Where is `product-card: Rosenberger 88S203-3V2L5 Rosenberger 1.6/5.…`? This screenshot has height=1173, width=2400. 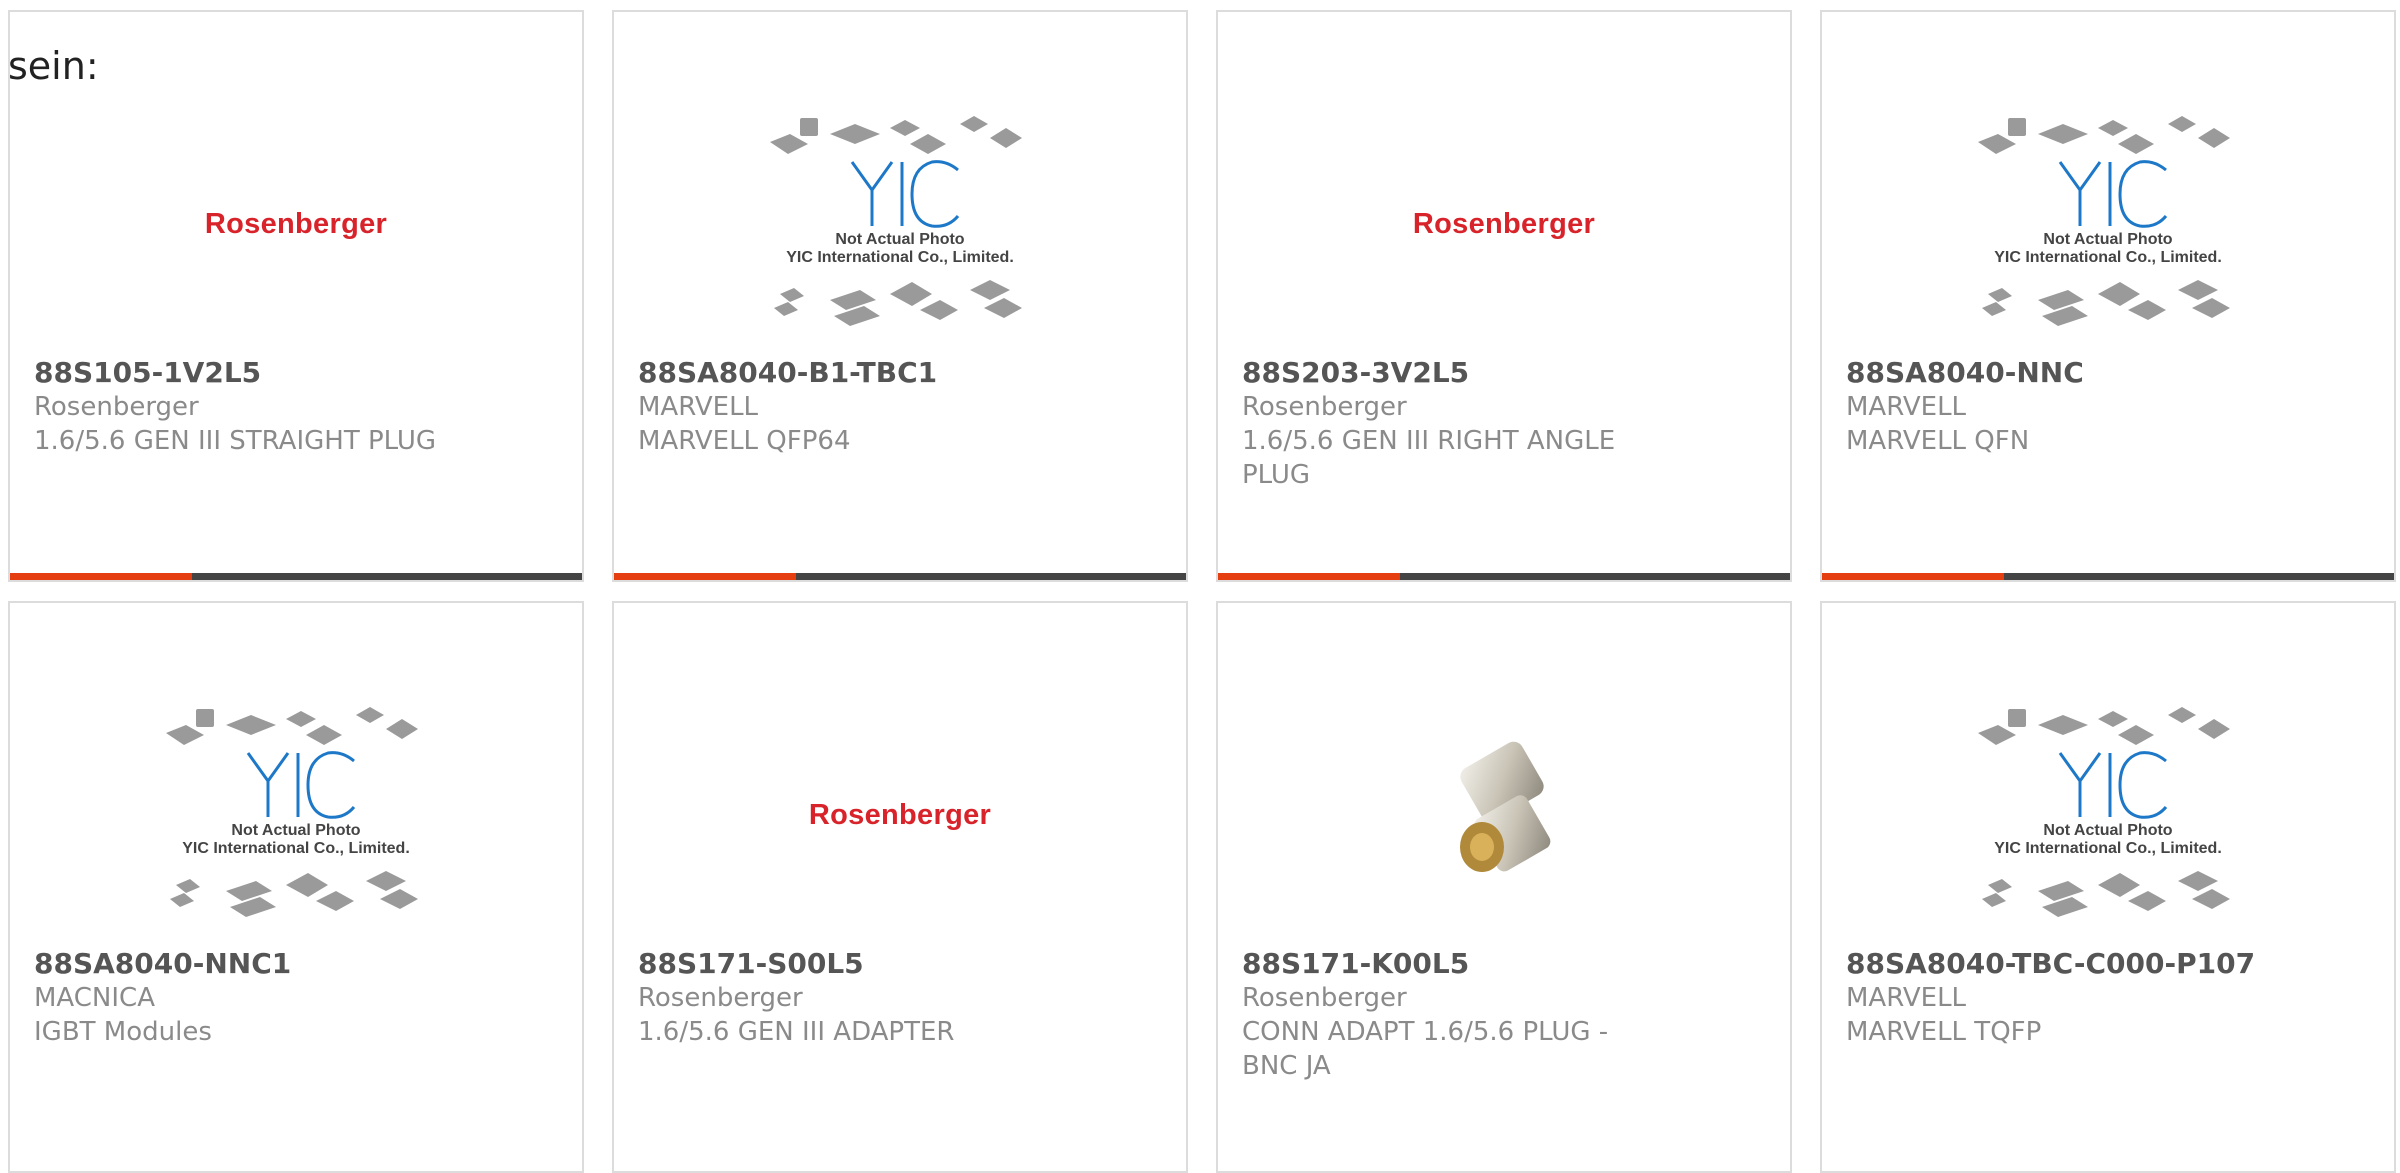 product-card: Rosenberger 88S203-3V2L5 Rosenberger 1.6/5.… is located at coordinates (1504, 296).